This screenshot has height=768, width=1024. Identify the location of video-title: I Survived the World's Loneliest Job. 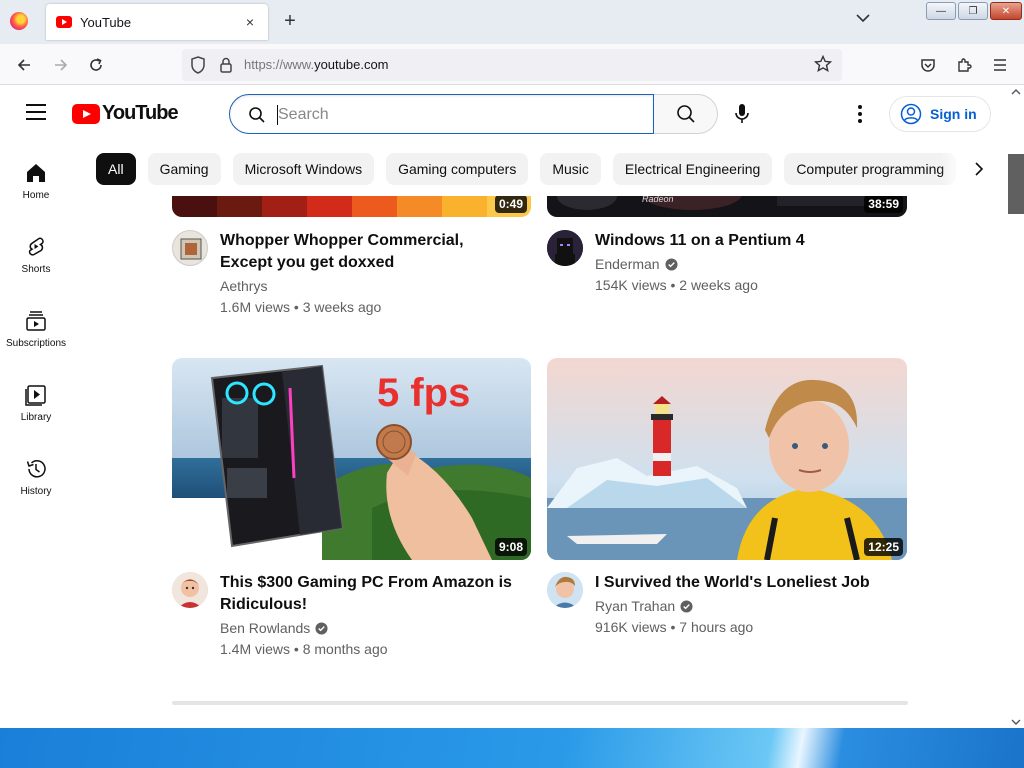
(745, 583).